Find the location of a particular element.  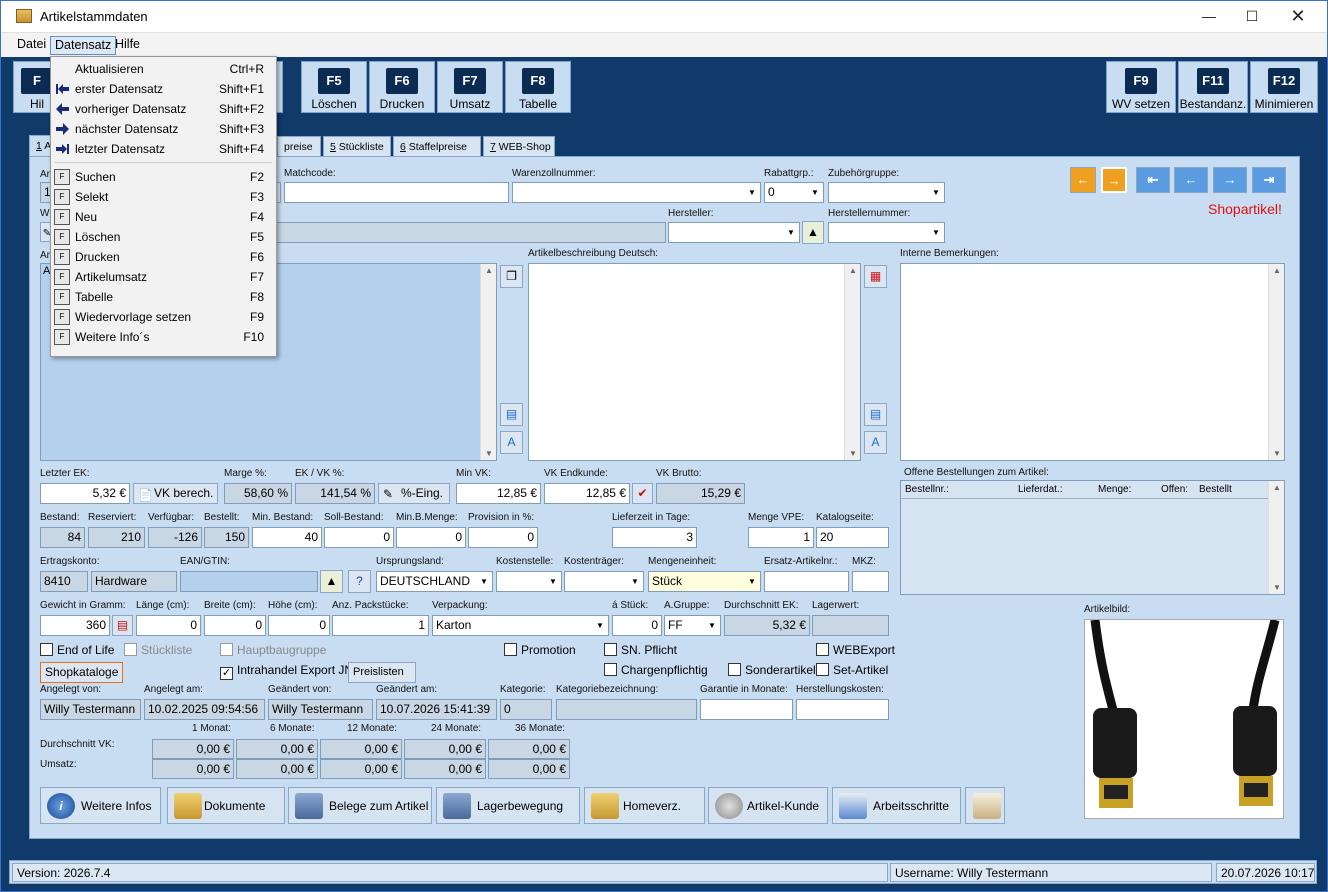

help-icon: ? is located at coordinates (359, 581).